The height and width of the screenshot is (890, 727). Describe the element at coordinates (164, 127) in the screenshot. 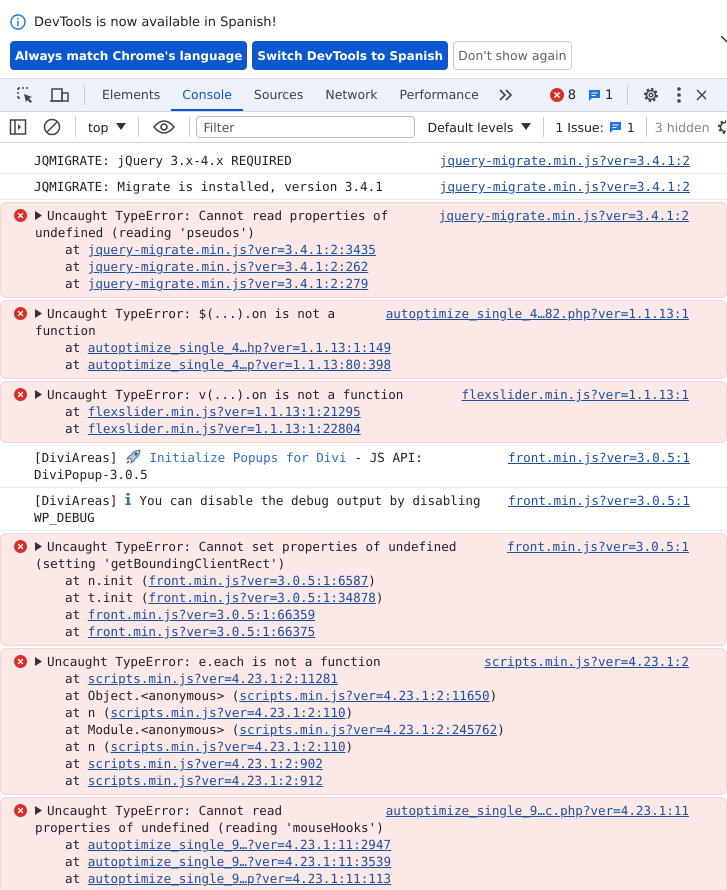

I see `eye-icon` at that location.